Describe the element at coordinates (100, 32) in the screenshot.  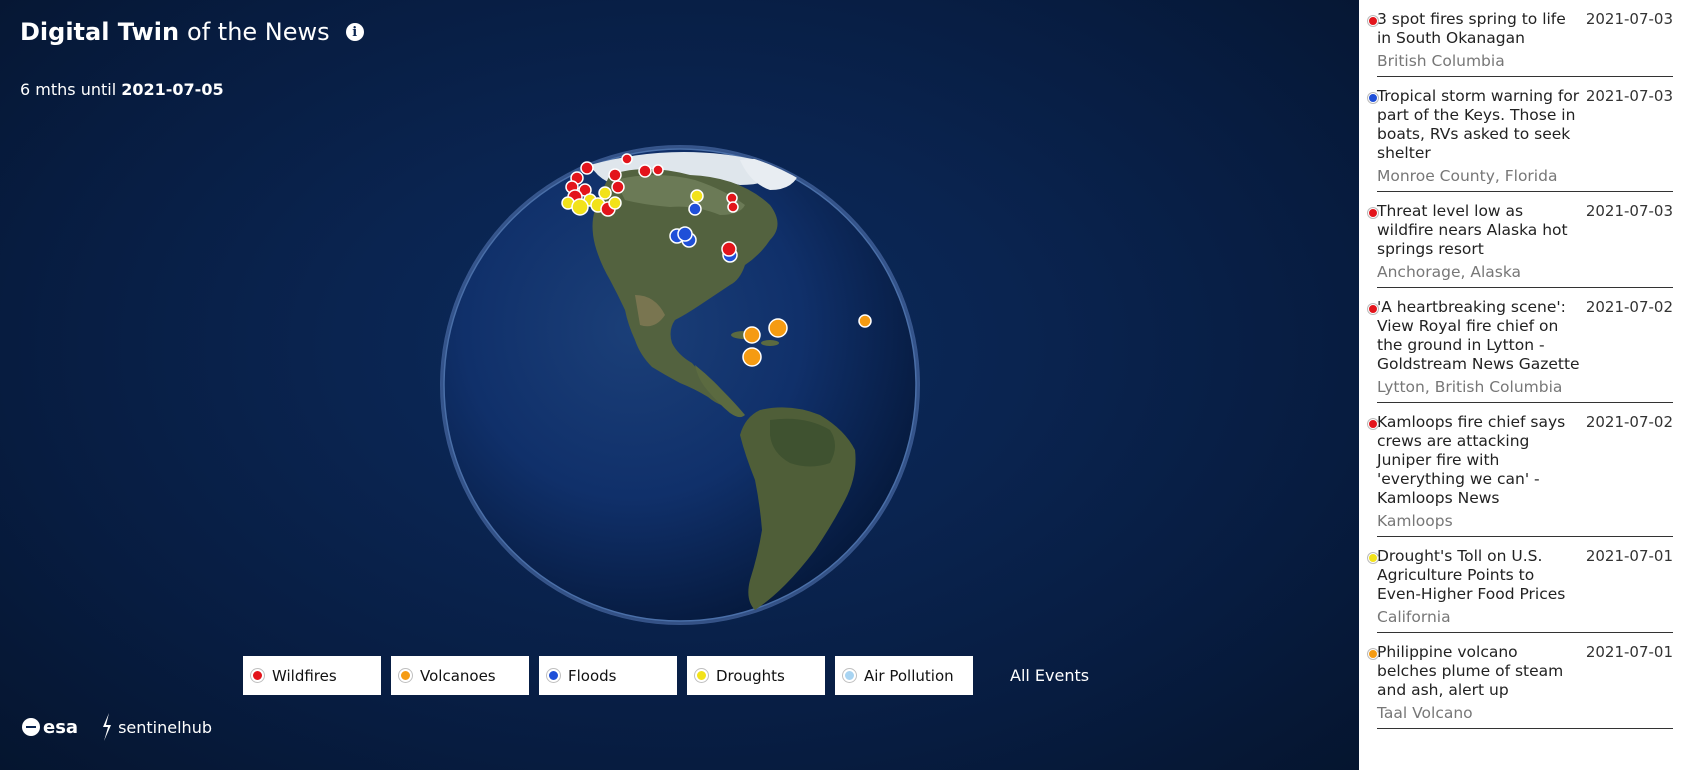
I see `title-bold: Digital Twin` at that location.